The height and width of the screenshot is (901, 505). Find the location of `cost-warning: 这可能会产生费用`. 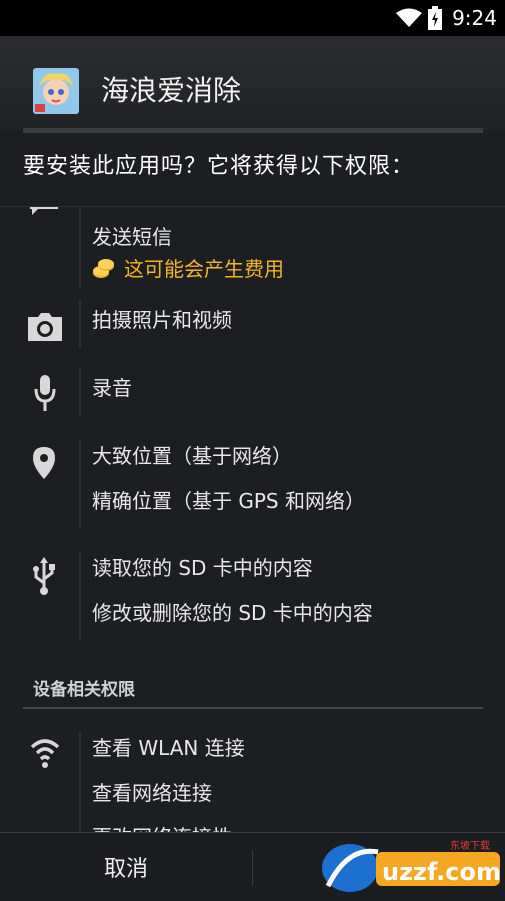

cost-warning: 这可能会产生费用 is located at coordinates (188, 269).